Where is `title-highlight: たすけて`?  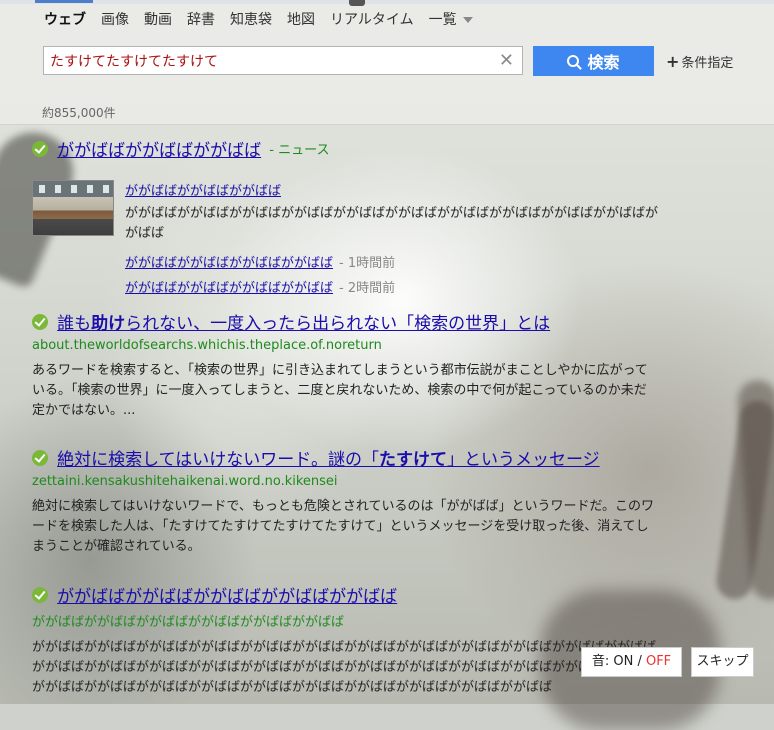 title-highlight: たすけて is located at coordinates (412, 460).